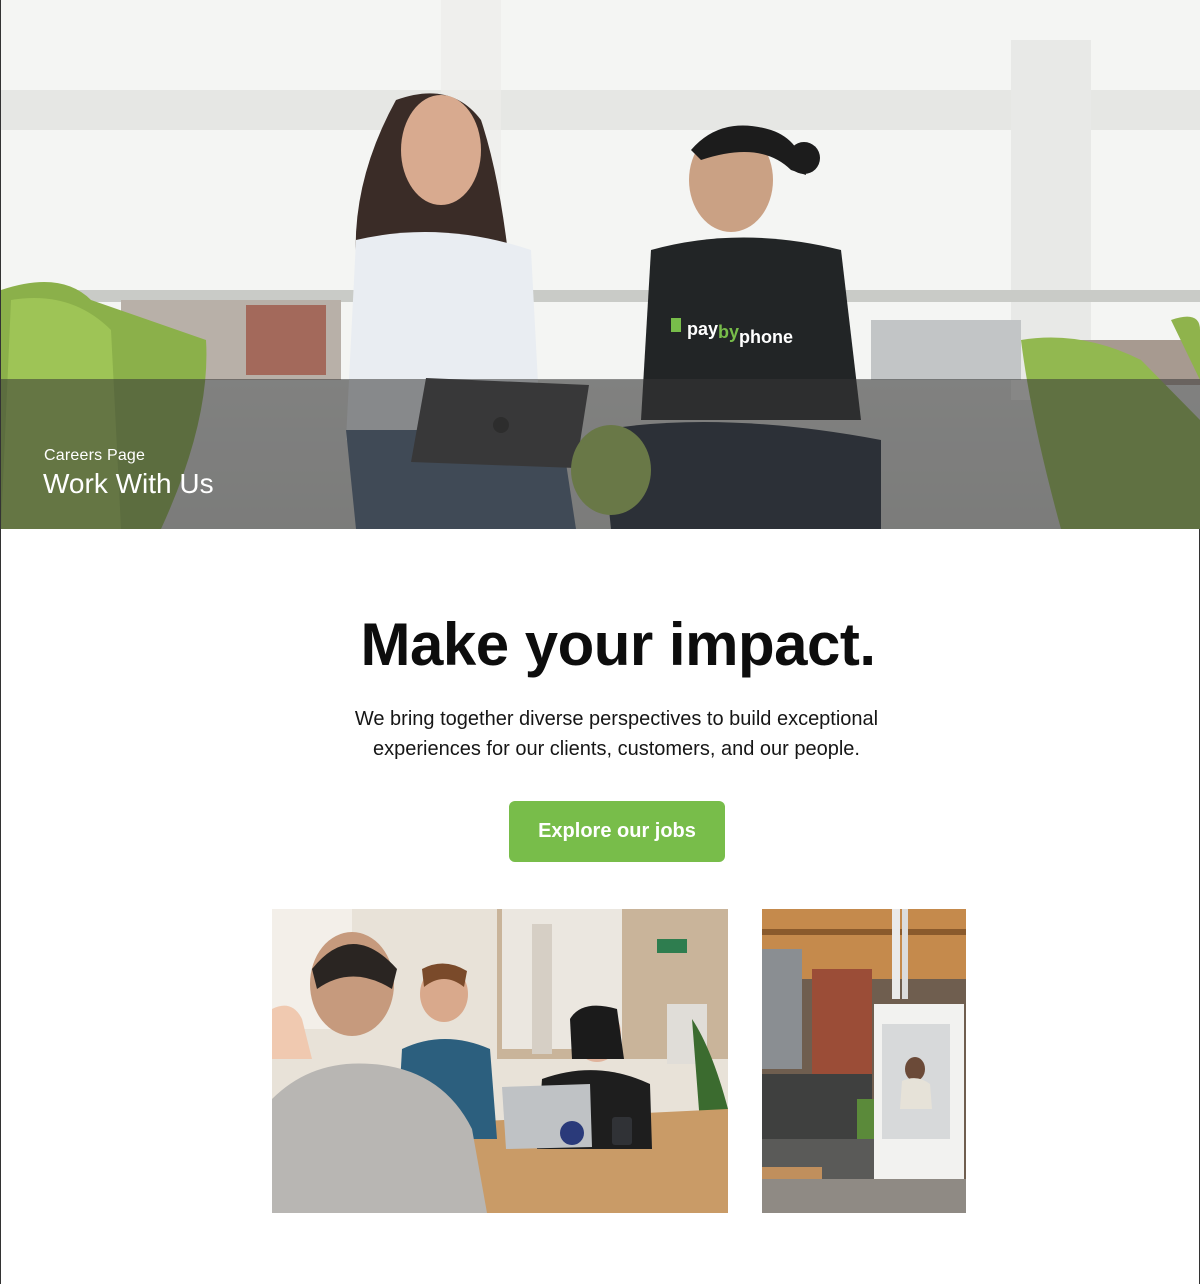 Image resolution: width=1202 pixels, height=1284 pixels. What do you see at coordinates (128, 483) in the screenshot?
I see `hero-title: Work With Us` at bounding box center [128, 483].